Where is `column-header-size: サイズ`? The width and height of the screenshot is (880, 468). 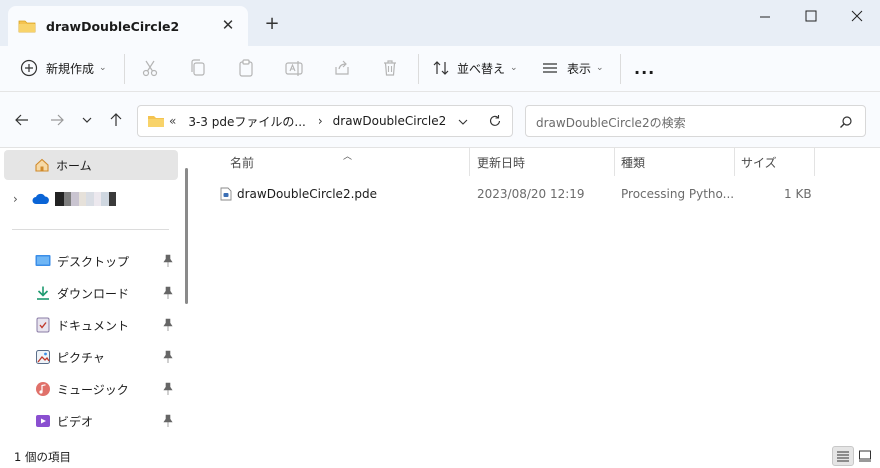
column-header-size: サイズ is located at coordinates (759, 162).